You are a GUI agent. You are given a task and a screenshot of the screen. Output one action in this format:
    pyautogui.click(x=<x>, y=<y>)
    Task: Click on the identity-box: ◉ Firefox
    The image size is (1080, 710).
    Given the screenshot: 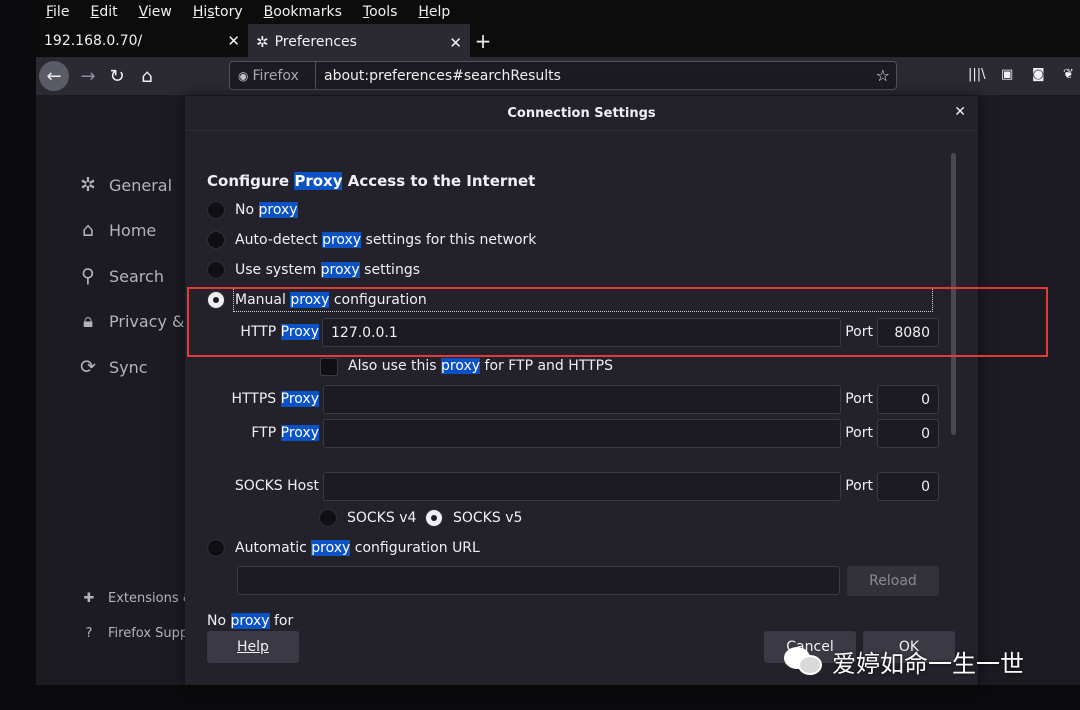 What is the action you would take?
    pyautogui.click(x=273, y=75)
    